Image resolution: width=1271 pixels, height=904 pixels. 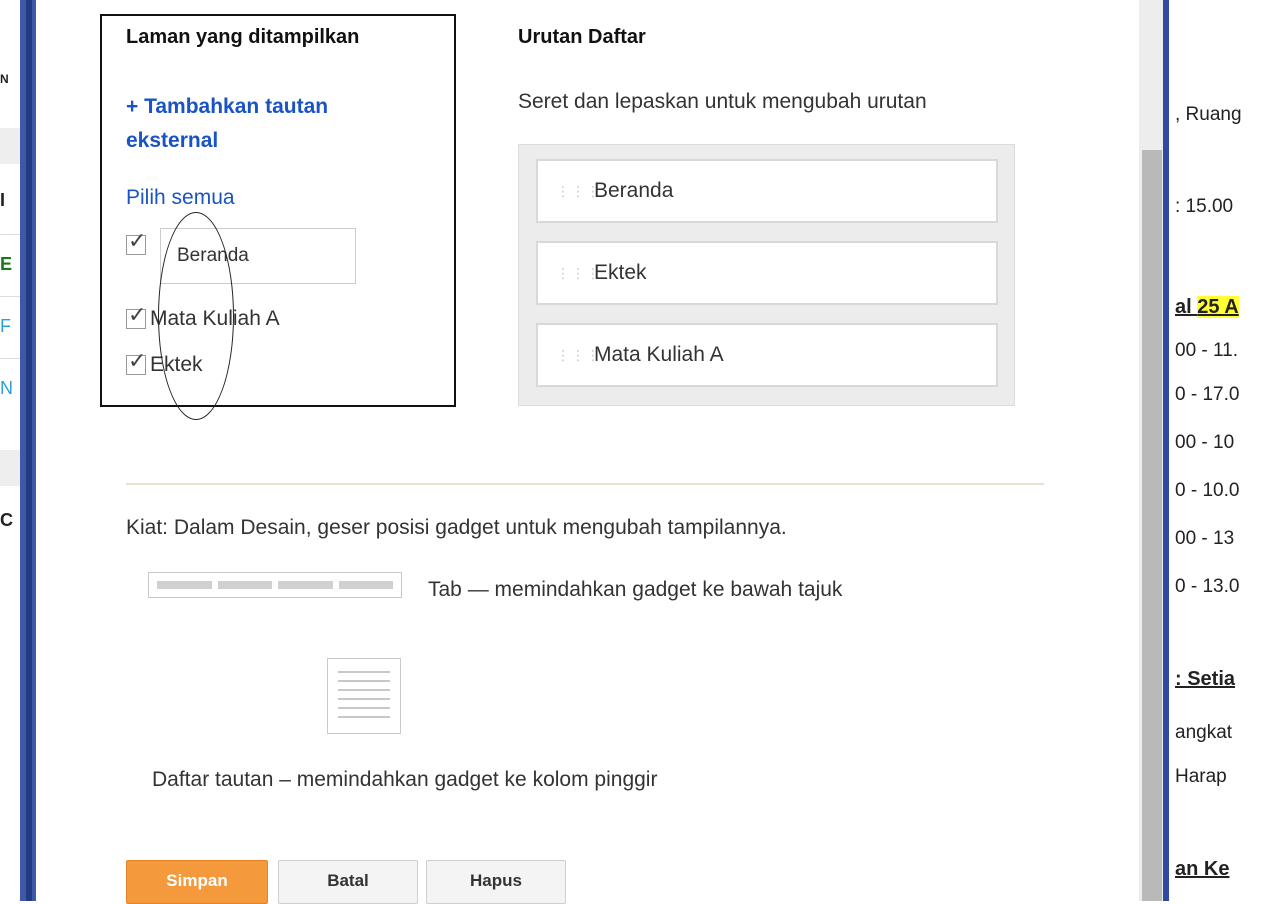 I want to click on background-text: 00 - 10, so click(x=1205, y=442).